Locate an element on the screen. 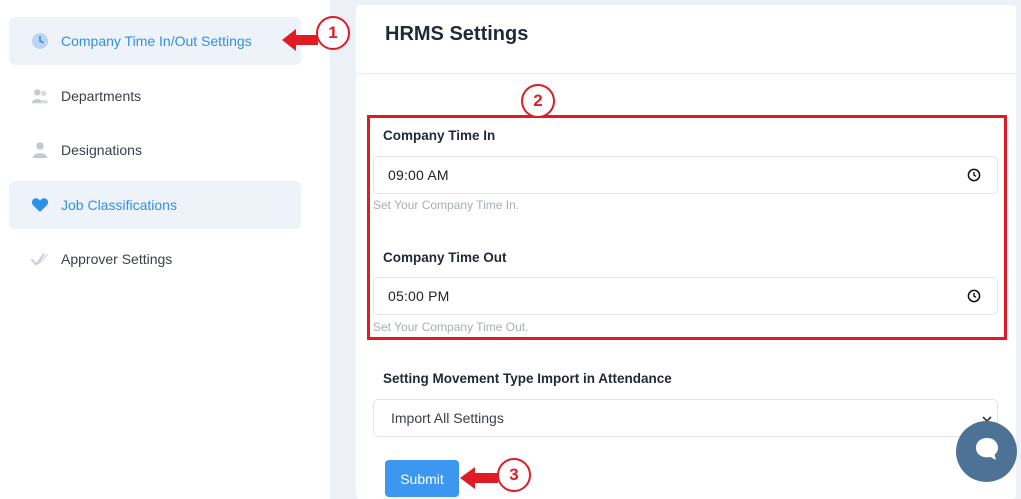 The image size is (1021, 499). chat-widget-button is located at coordinates (986, 451).